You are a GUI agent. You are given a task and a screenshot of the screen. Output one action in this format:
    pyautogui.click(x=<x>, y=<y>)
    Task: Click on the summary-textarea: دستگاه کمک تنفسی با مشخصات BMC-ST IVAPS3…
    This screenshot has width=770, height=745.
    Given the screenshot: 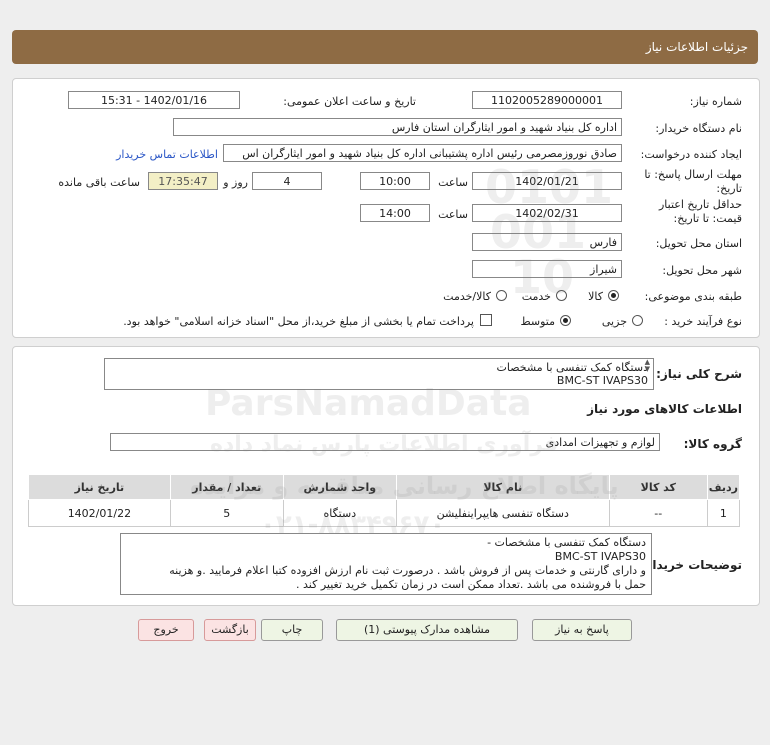 What is the action you would take?
    pyautogui.click(x=379, y=374)
    